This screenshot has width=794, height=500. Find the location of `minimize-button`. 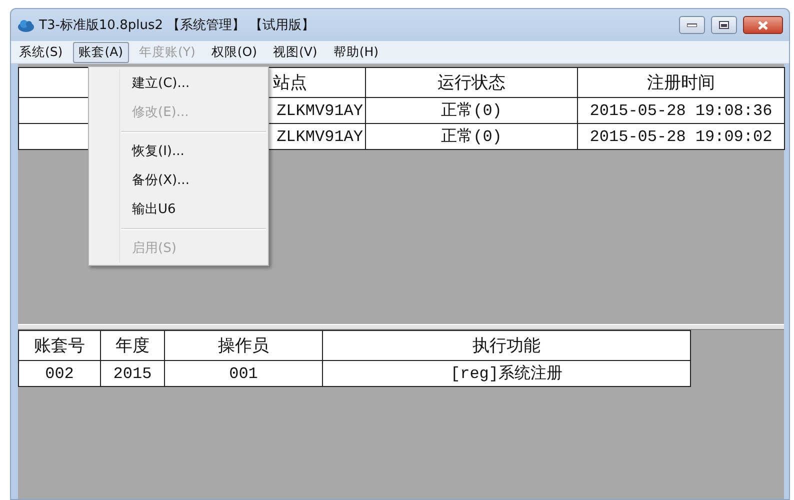

minimize-button is located at coordinates (692, 25).